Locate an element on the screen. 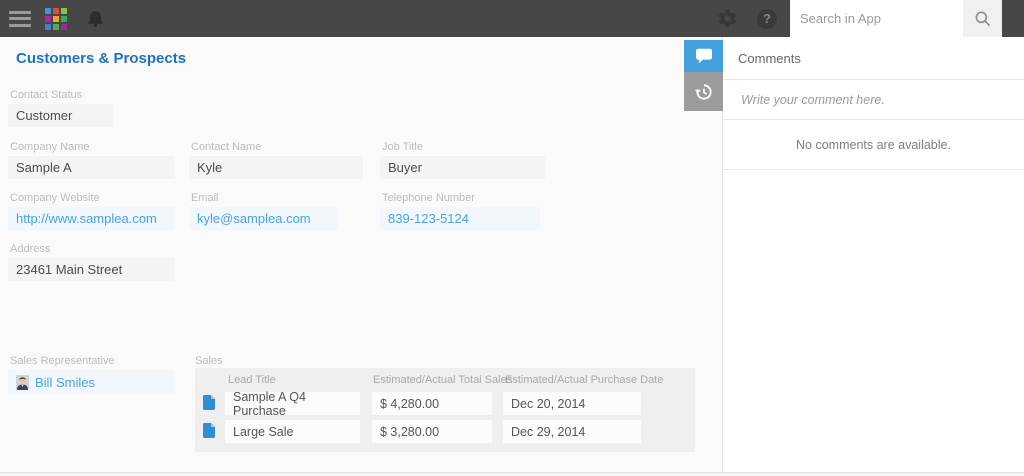 Image resolution: width=1024 pixels, height=476 pixels. field-contact-status: Contact Status Customer is located at coordinates (60, 108).